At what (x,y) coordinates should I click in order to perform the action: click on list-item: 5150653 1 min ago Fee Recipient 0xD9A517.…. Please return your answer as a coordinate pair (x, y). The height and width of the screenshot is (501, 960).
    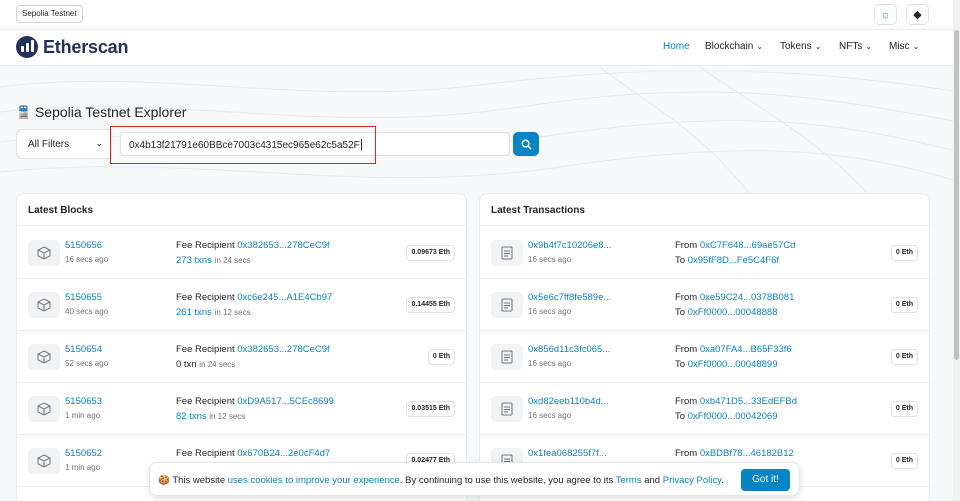
    Looking at the image, I should click on (241, 409).